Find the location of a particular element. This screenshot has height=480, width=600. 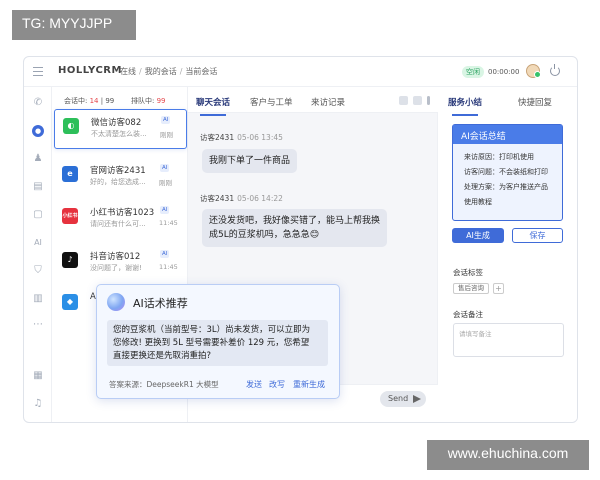

watermark-top-left: TG: MYYJJPP is located at coordinates (74, 25).